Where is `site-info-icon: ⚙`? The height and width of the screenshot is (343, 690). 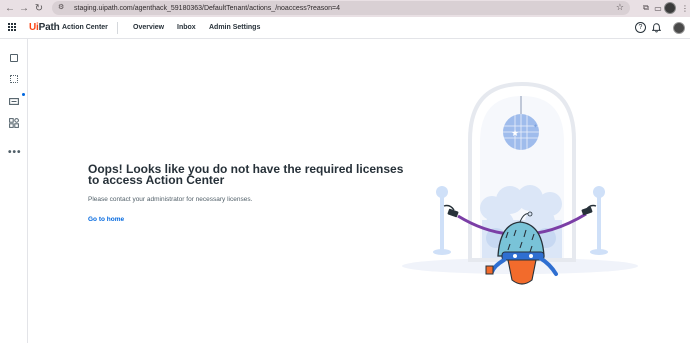 site-info-icon: ⚙ is located at coordinates (63, 8).